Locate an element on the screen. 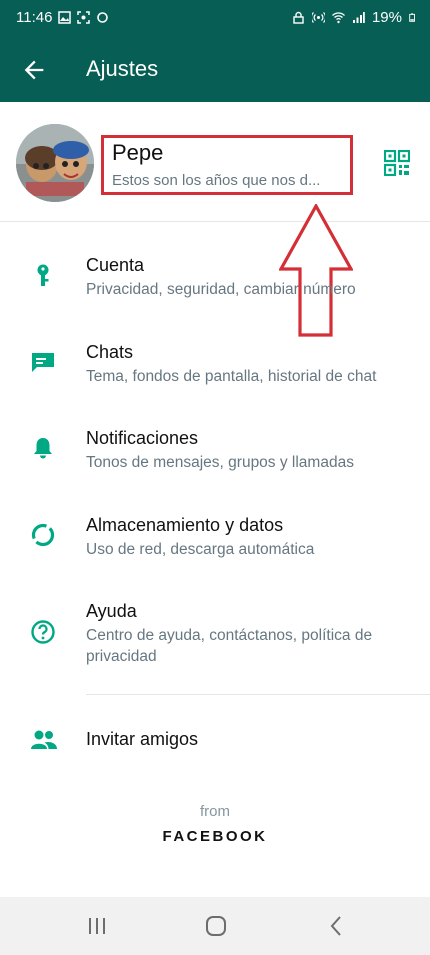 This screenshot has width=430, height=955. chat-icon is located at coordinates (43, 362).